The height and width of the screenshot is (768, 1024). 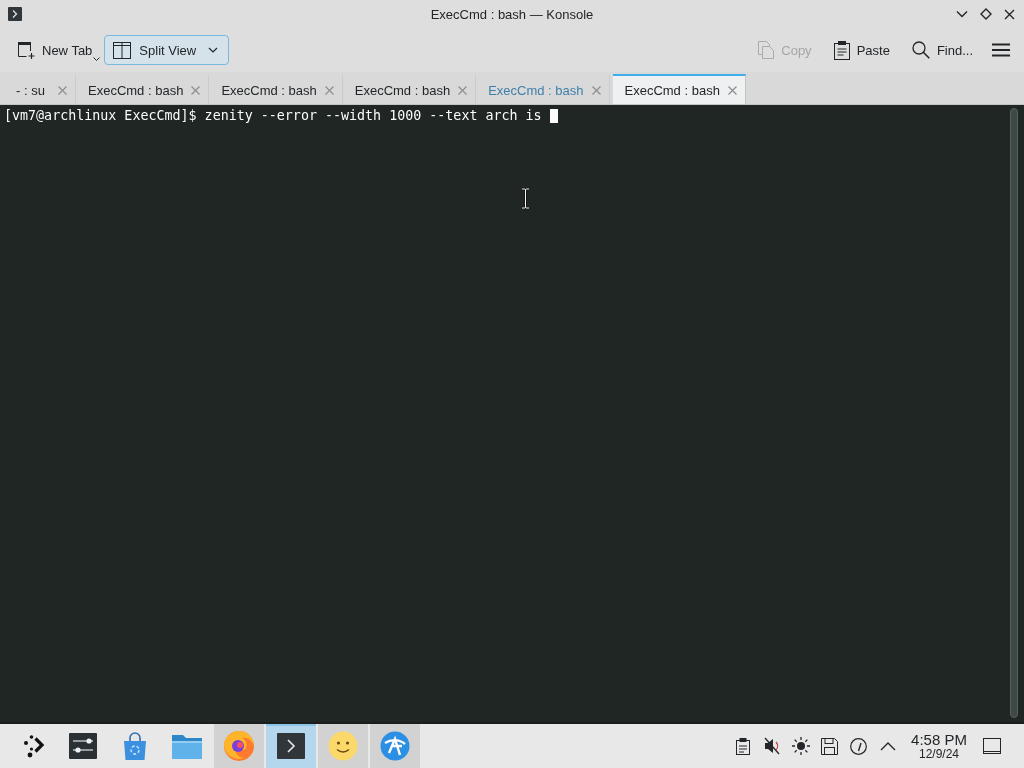 What do you see at coordinates (800, 746) in the screenshot?
I see `brightness-icon` at bounding box center [800, 746].